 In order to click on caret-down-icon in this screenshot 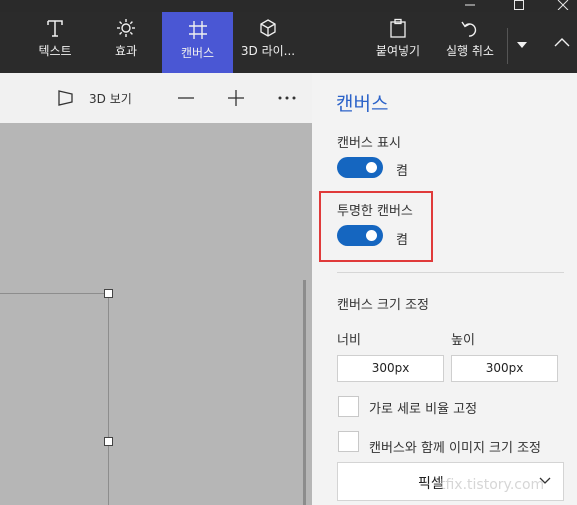, I will do `click(522, 45)`.